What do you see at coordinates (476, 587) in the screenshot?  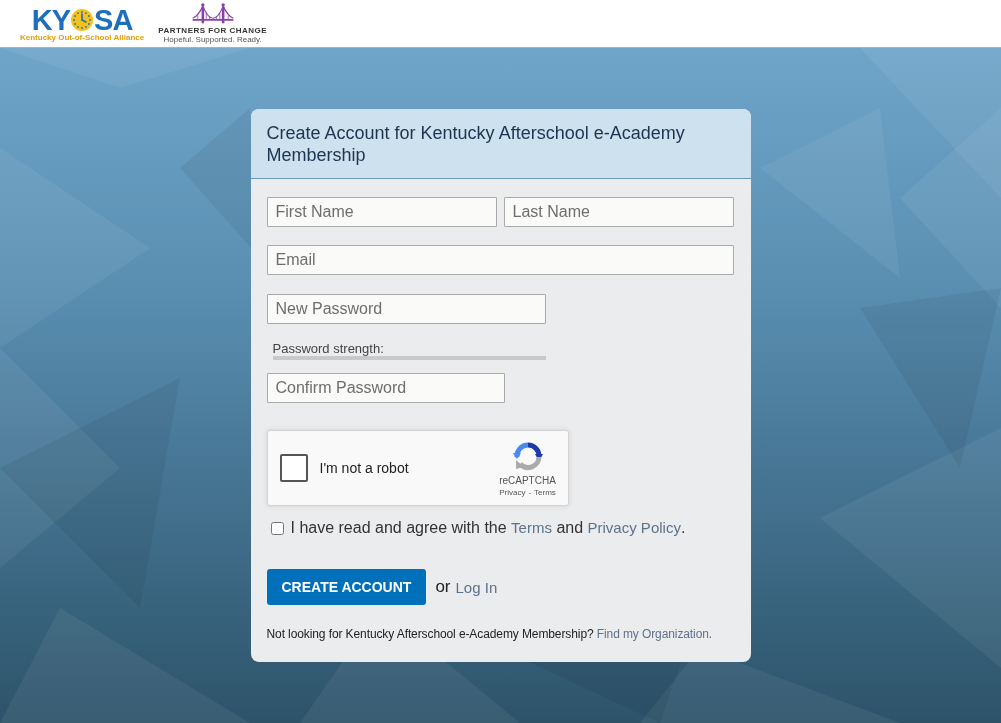 I see `login-link: Log In` at bounding box center [476, 587].